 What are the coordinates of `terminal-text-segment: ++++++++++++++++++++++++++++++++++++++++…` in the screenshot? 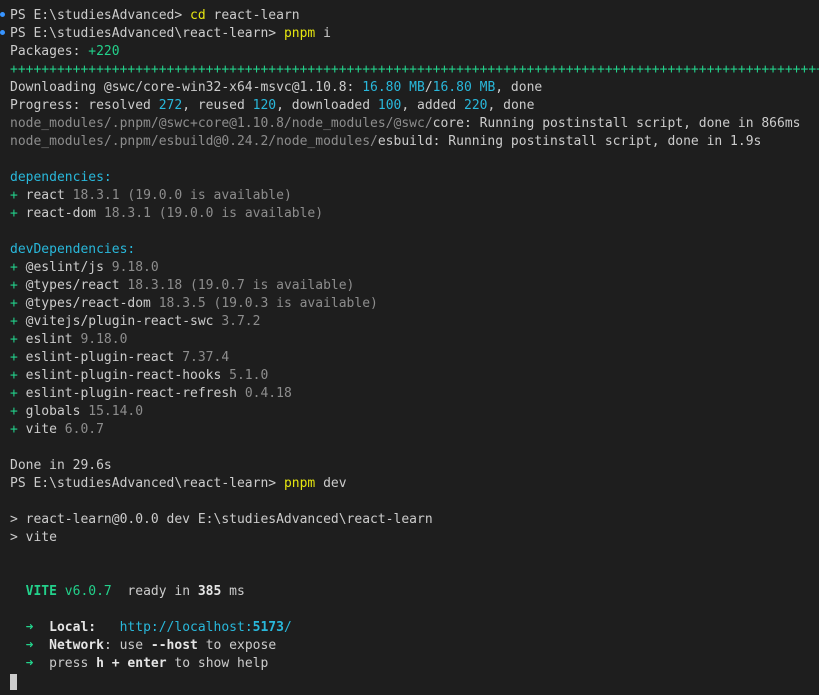 It's located at (414, 69).